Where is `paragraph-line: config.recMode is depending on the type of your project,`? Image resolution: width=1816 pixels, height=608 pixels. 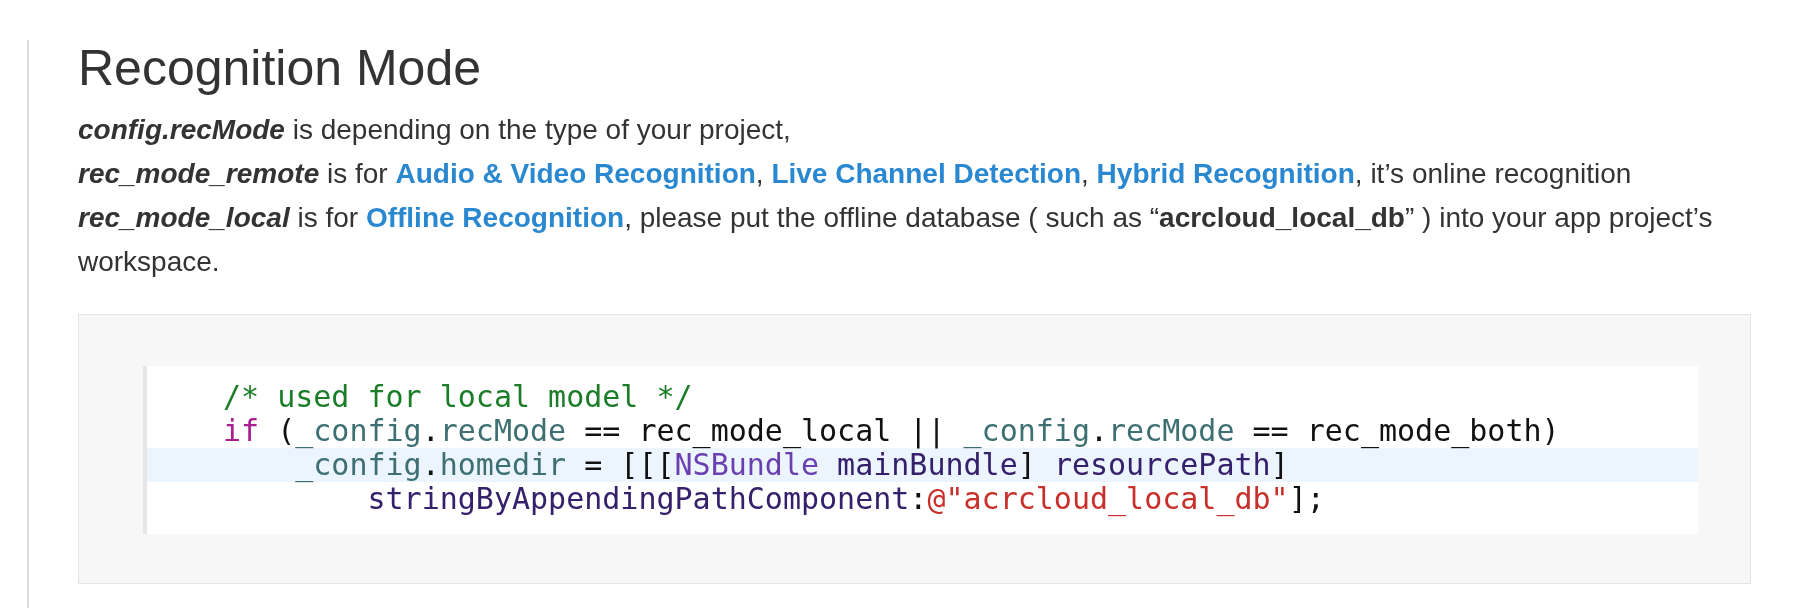
paragraph-line: config.recMode is depending on the type of your project, is located at coordinates (435, 130).